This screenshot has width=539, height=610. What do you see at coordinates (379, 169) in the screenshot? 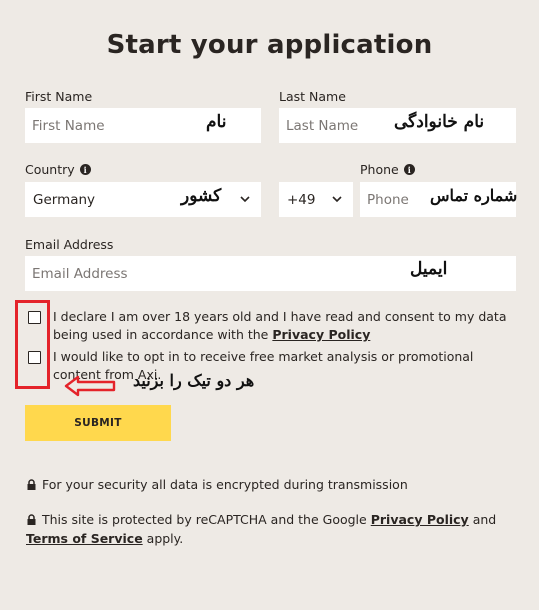
I see `phone-label-text: Phone` at bounding box center [379, 169].